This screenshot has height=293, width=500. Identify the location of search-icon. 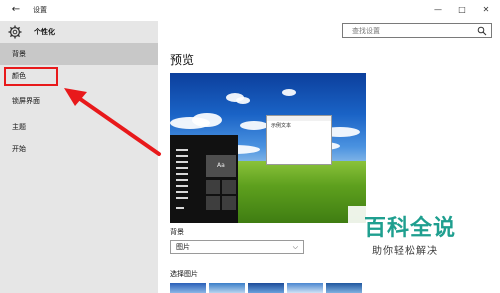
(482, 31).